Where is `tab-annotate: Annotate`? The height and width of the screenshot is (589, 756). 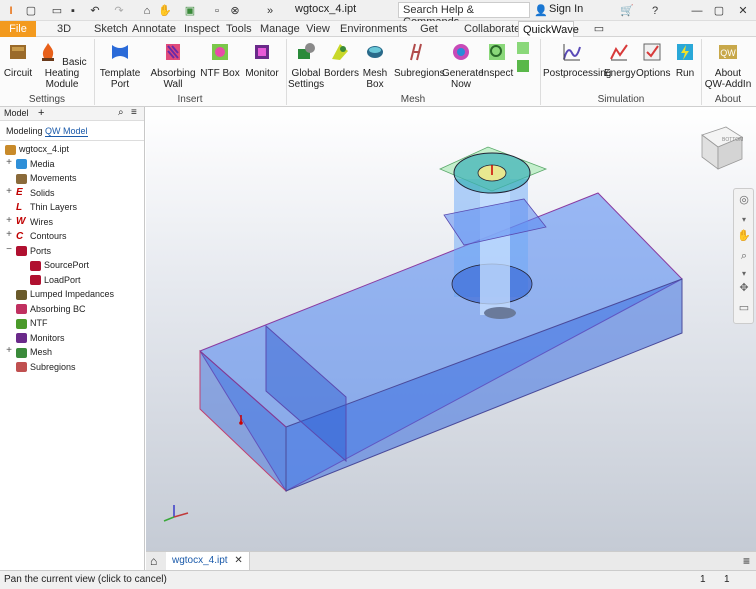 tab-annotate: Annotate is located at coordinates (153, 29).